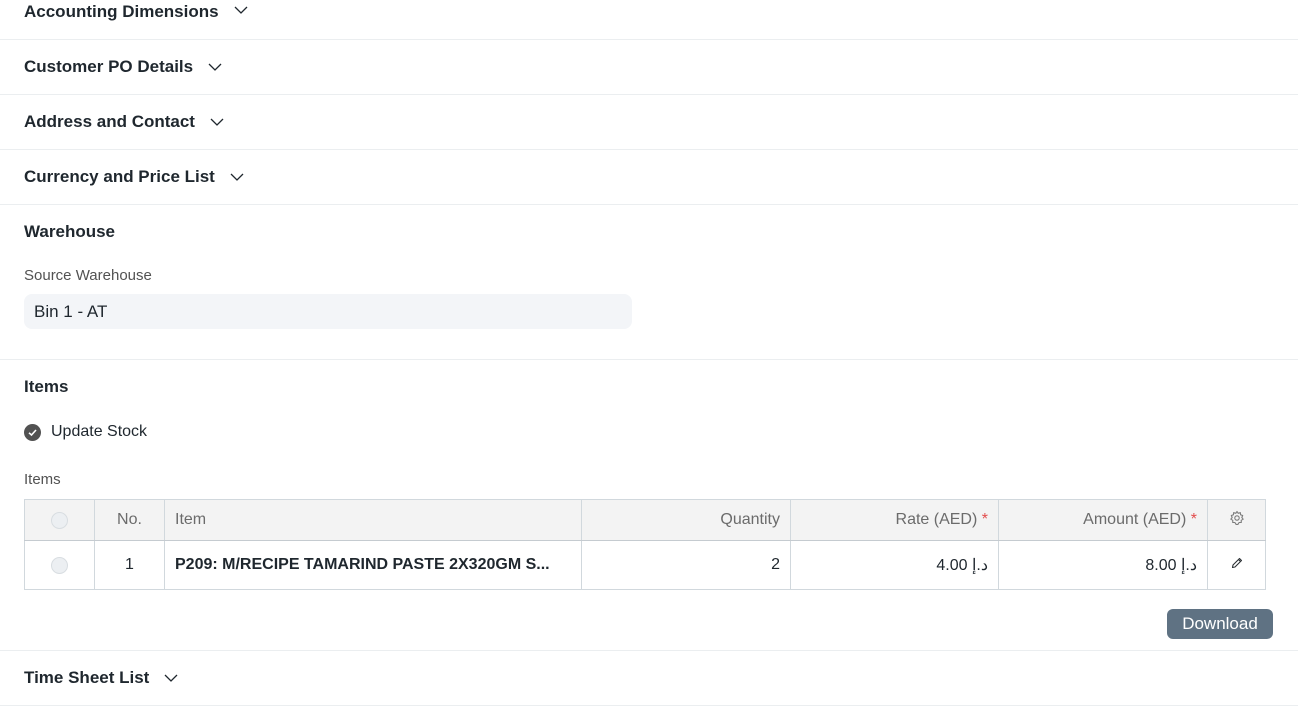 The width and height of the screenshot is (1298, 710). What do you see at coordinates (894, 520) in the screenshot?
I see `column-header-rate: Rate (AED) *` at bounding box center [894, 520].